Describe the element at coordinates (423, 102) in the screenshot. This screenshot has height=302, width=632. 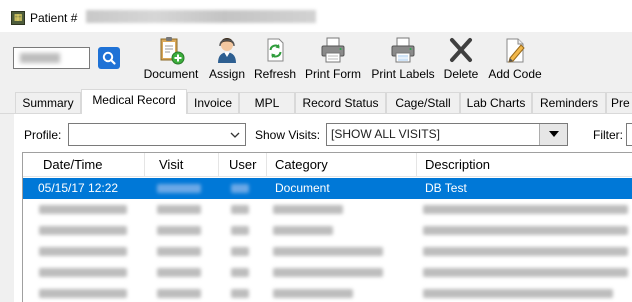
I see `tab-cage-stall: Cage/Stall` at that location.